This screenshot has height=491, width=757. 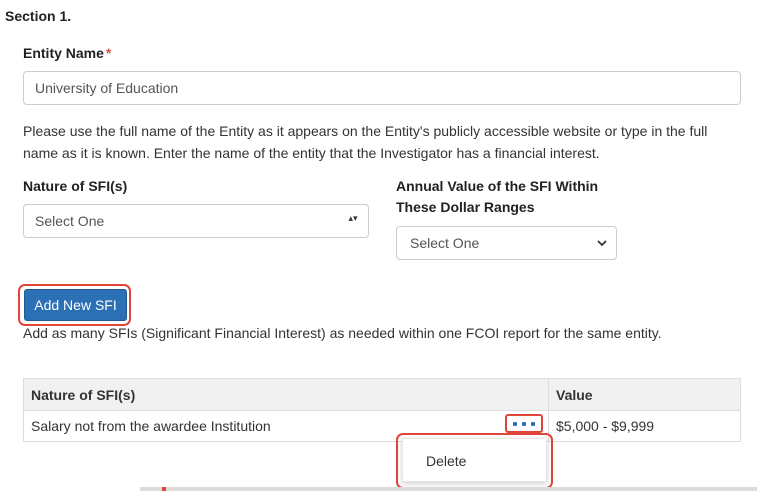 What do you see at coordinates (445, 243) in the screenshot?
I see `annual-value-selected: Select One` at bounding box center [445, 243].